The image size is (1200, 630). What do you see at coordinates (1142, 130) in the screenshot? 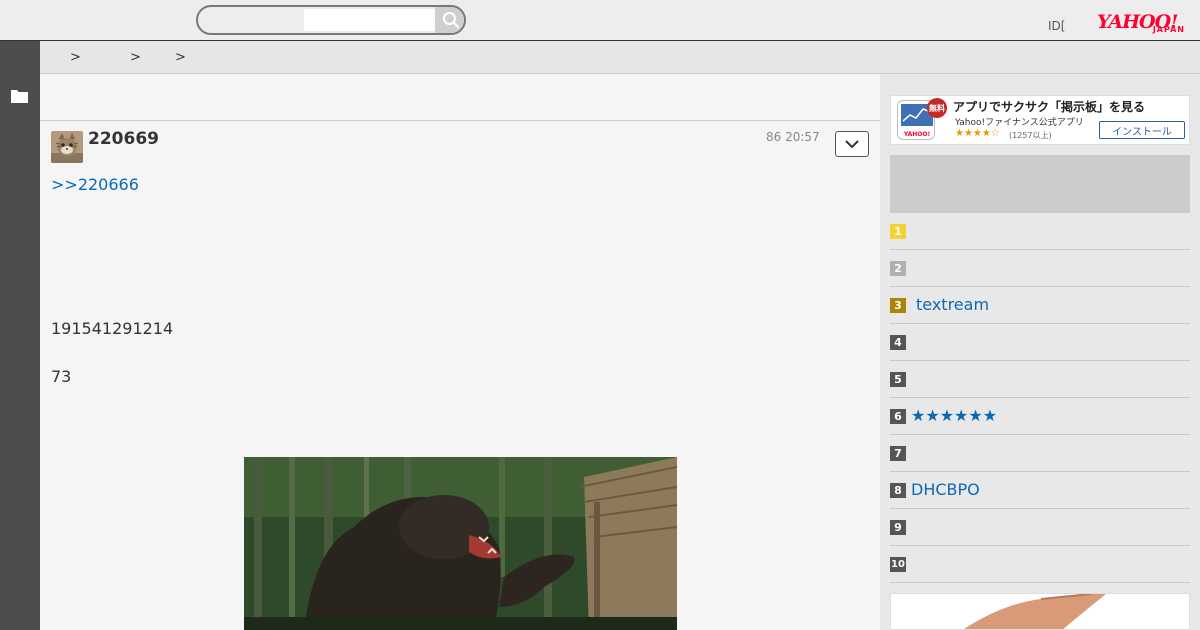
I see `install-button: インストール` at bounding box center [1142, 130].